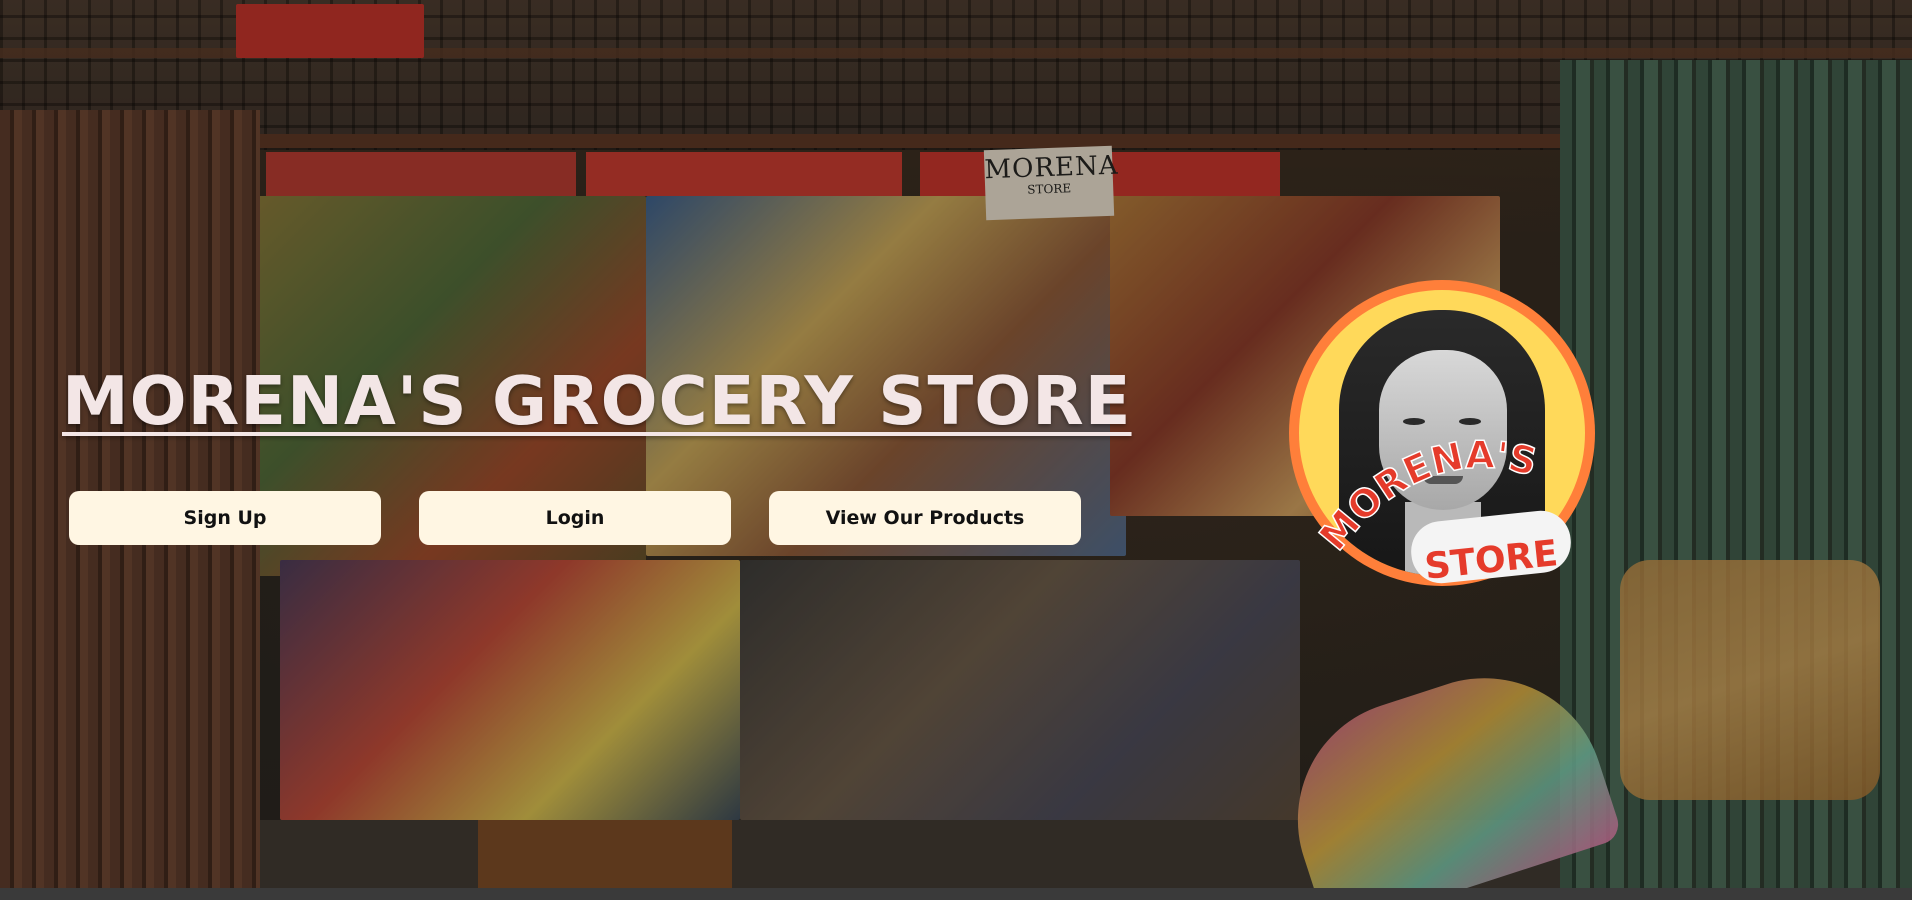 The image size is (1912, 900). I want to click on view-products-button: View Our Products, so click(925, 518).